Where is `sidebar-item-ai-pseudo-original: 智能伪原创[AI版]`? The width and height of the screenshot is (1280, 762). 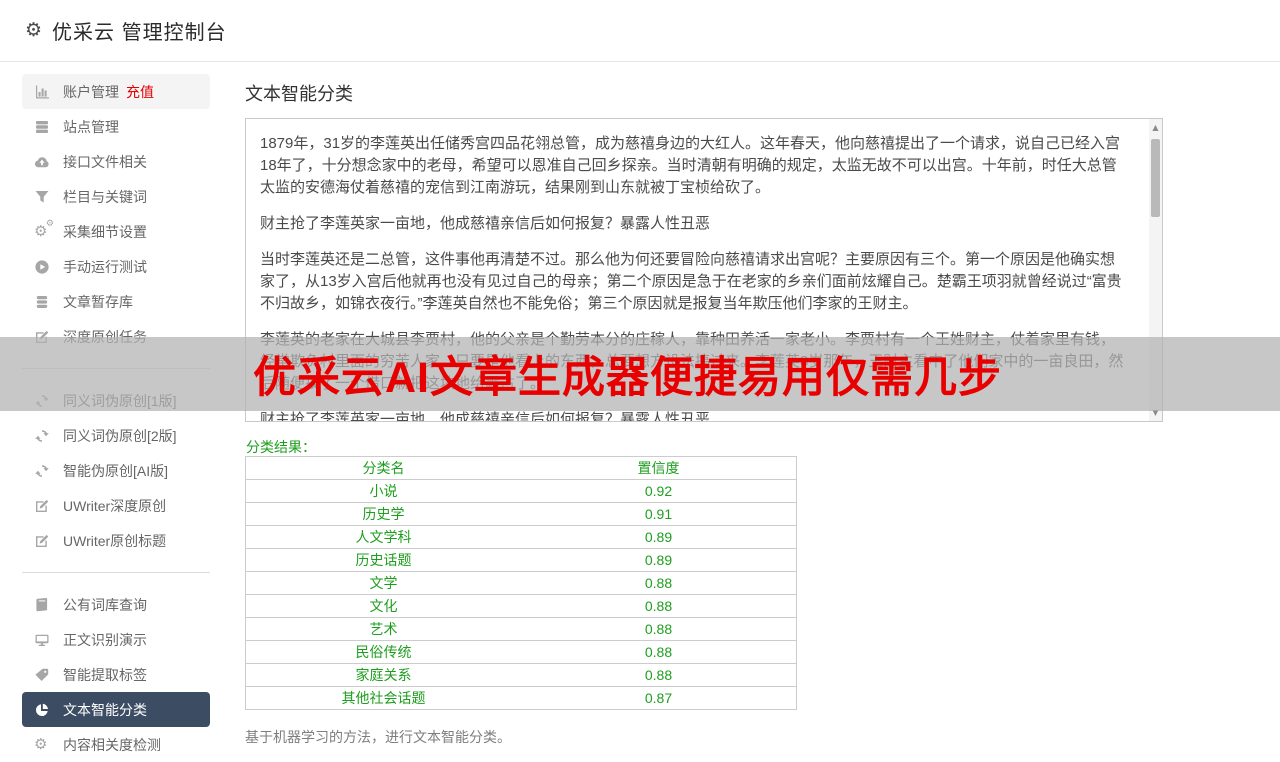
sidebar-item-ai-pseudo-original: 智能伪原创[AI版] is located at coordinates (116, 470).